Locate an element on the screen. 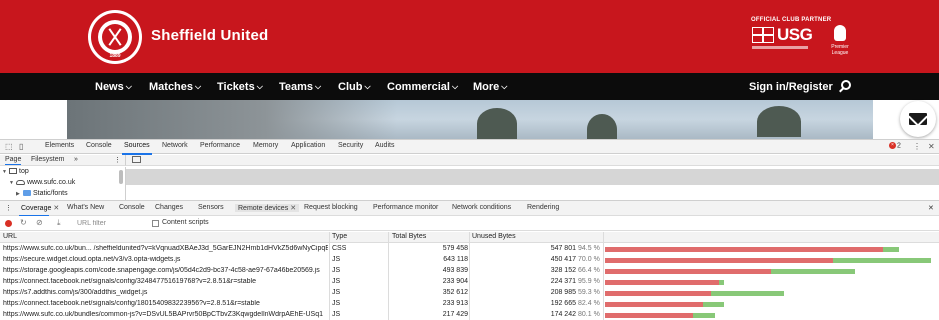  tab-request-blocking: Request blocking is located at coordinates (331, 207).